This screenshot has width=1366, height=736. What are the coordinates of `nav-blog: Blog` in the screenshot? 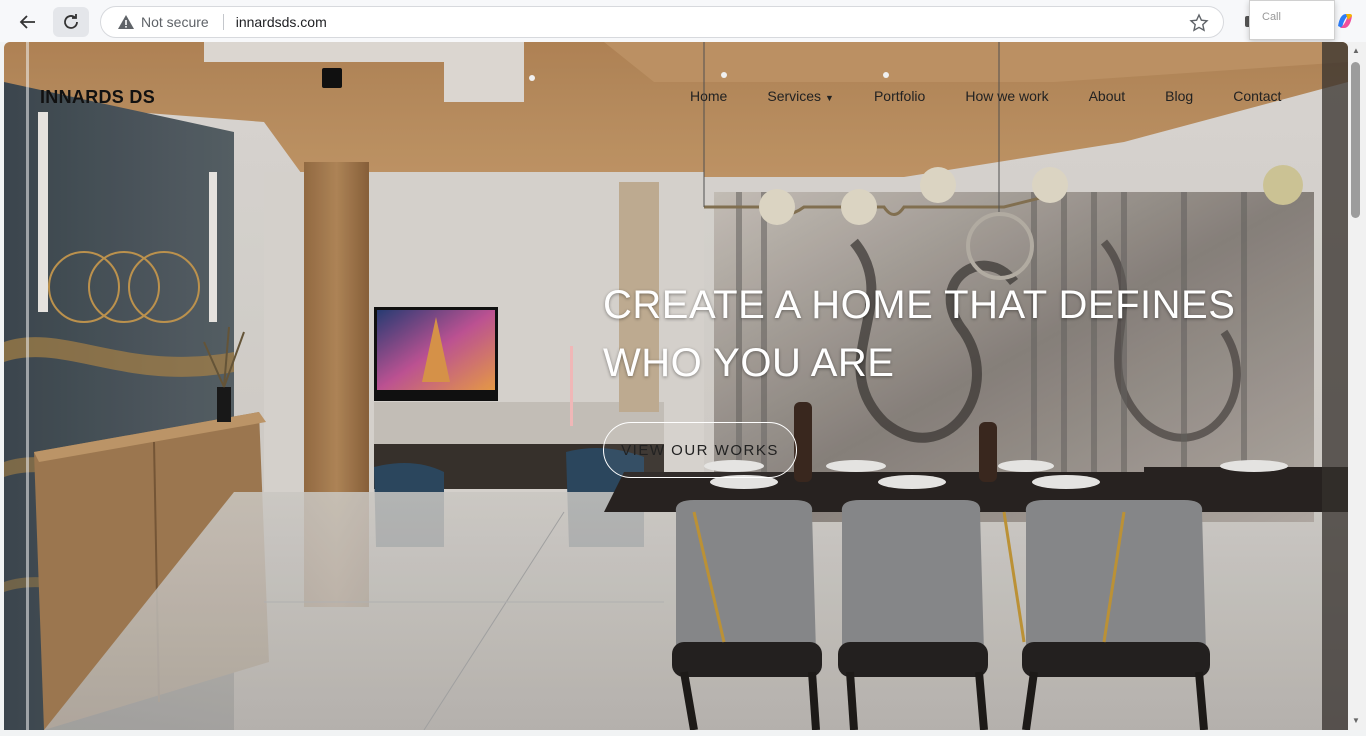 It's located at (1179, 96).